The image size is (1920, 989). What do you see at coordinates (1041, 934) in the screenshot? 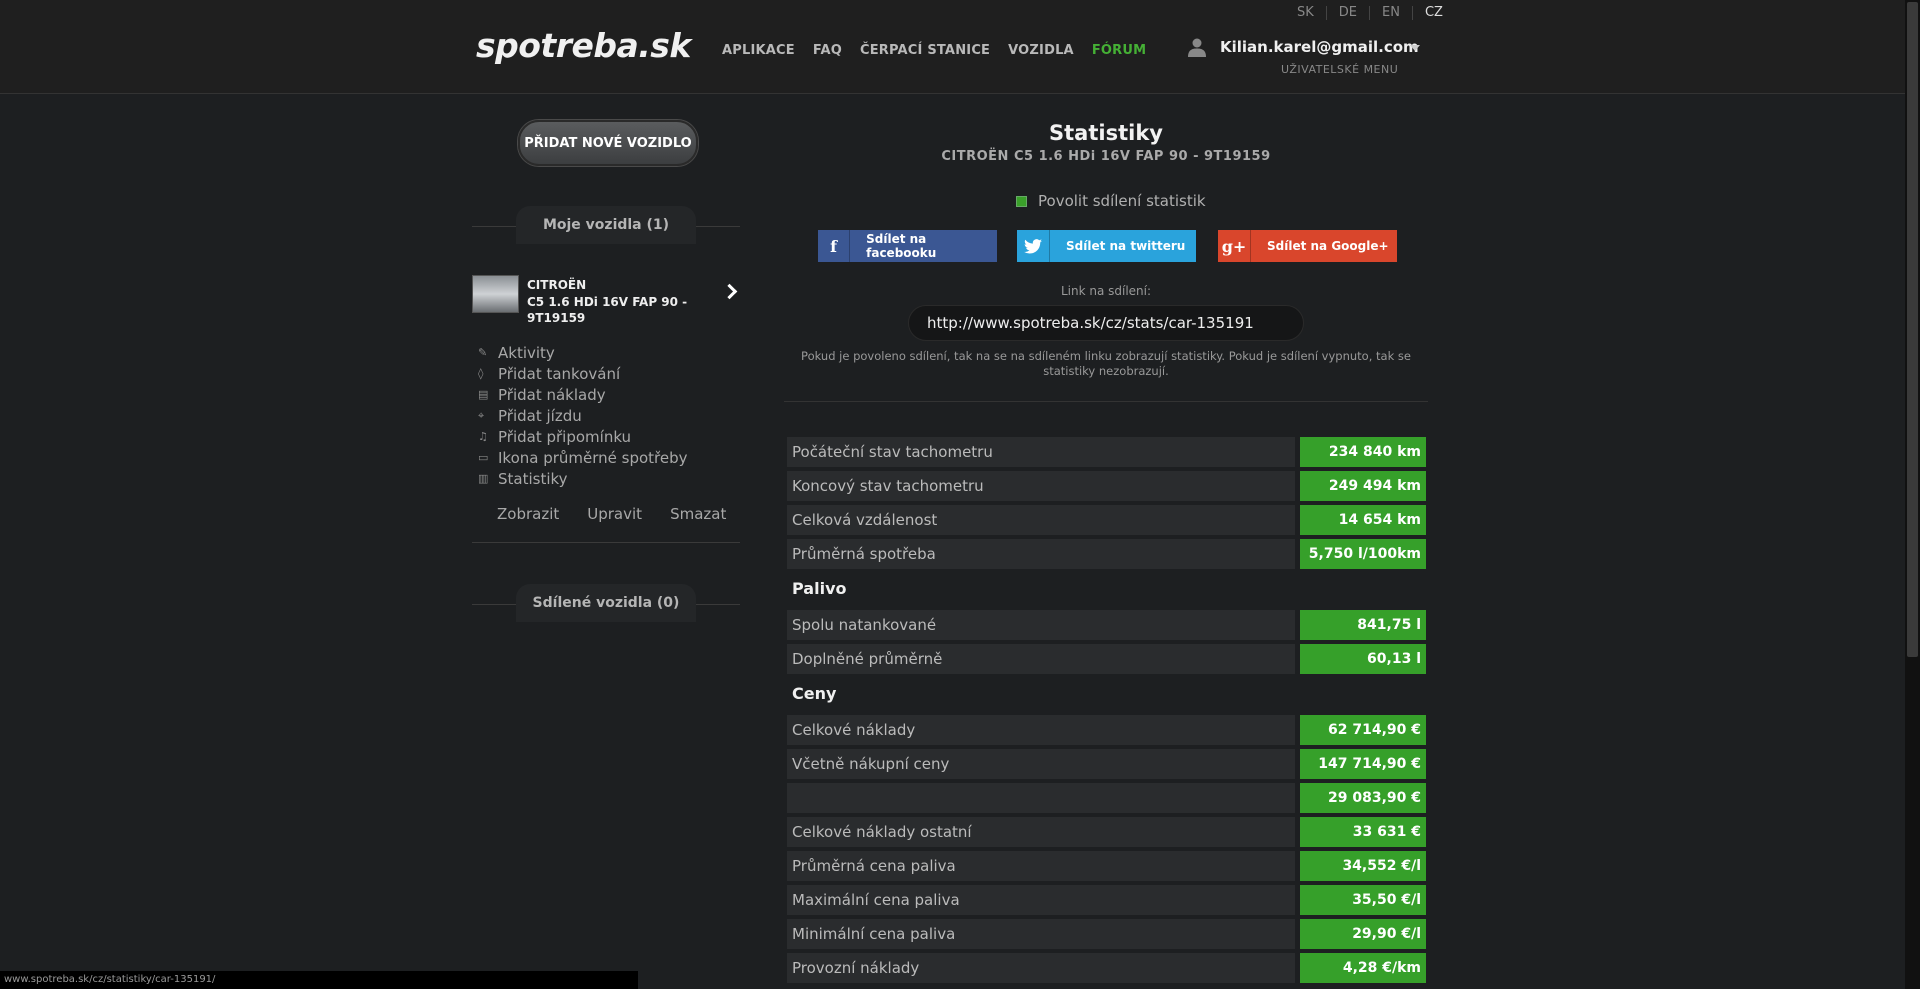
I see `stat-label: Minimální cena paliva` at bounding box center [1041, 934].